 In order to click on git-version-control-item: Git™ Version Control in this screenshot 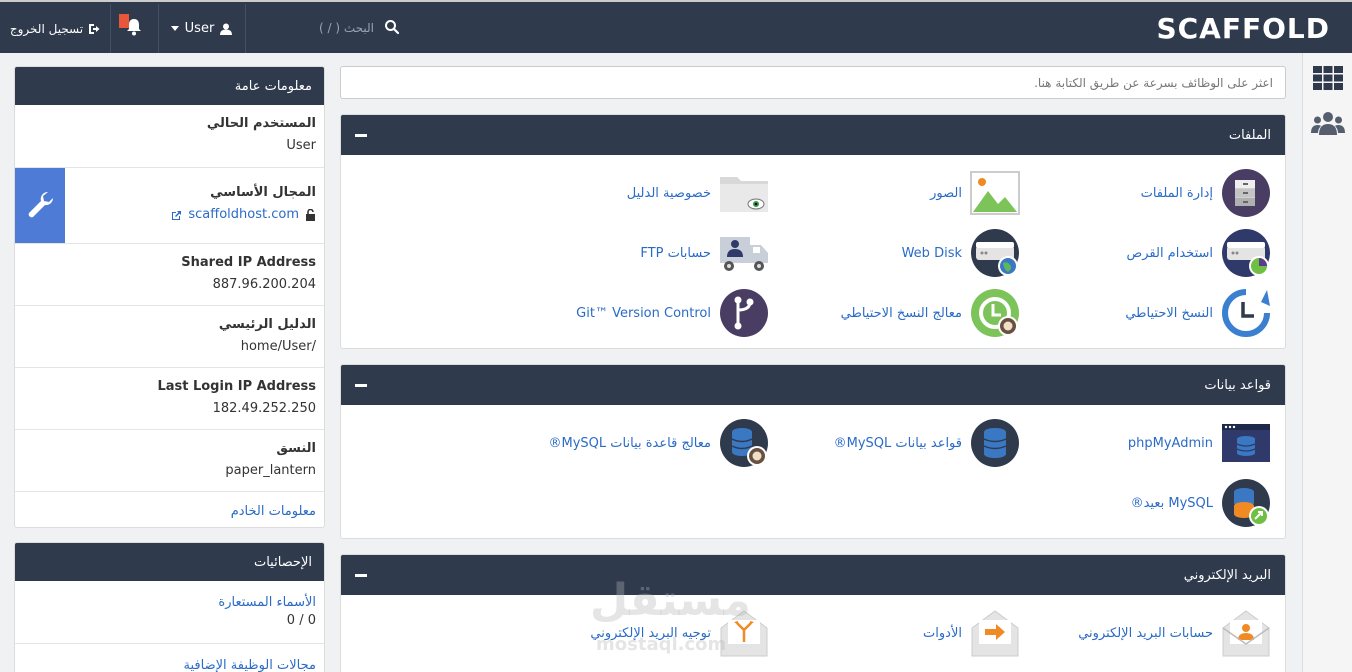, I will do `click(624, 313)`.